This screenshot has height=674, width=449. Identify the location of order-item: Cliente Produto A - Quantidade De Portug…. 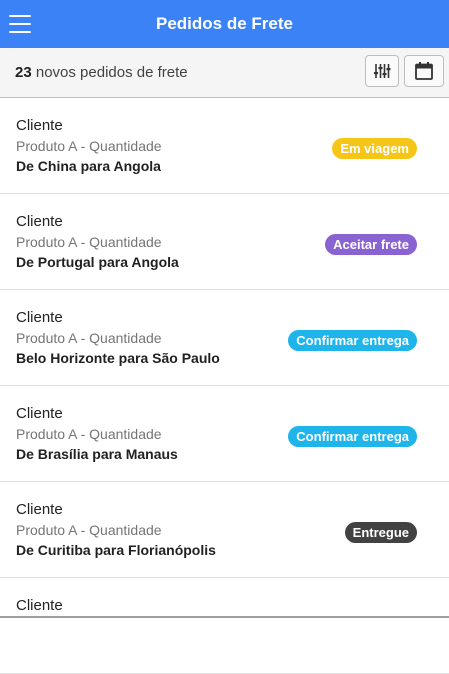
(224, 242).